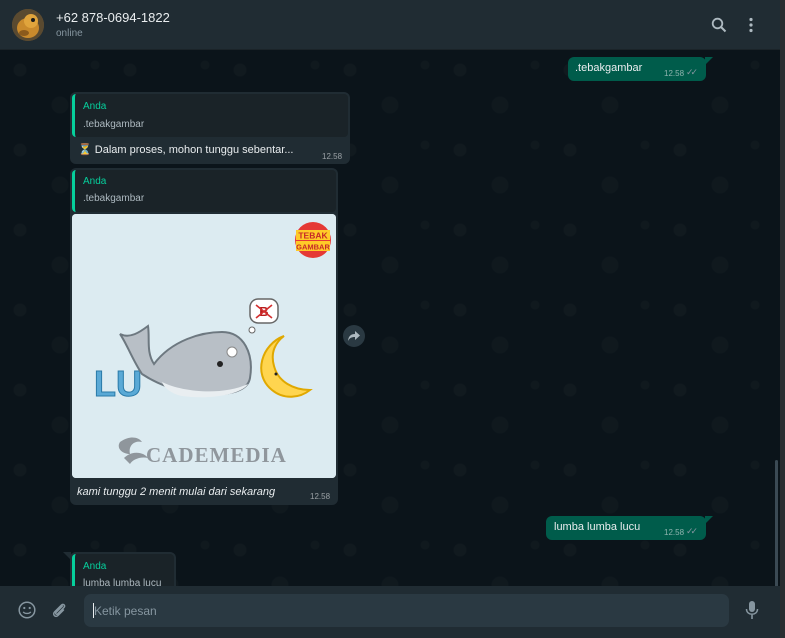  What do you see at coordinates (719, 25) in the screenshot?
I see `search-icon` at bounding box center [719, 25].